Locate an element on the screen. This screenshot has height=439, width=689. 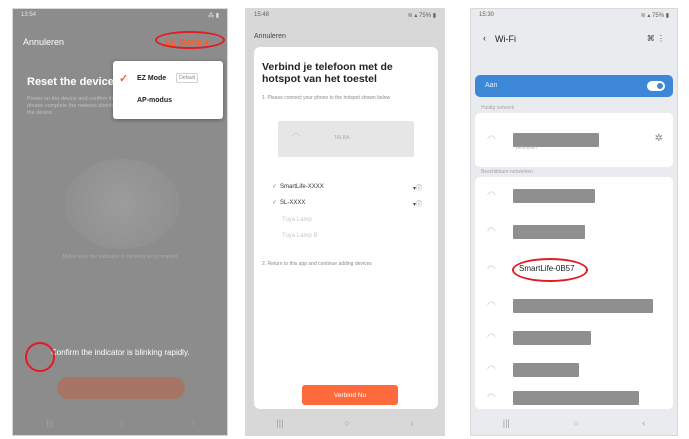
menu-item-ez-mode: ✓ EZ Mode Default is located at coordinates (168, 78).